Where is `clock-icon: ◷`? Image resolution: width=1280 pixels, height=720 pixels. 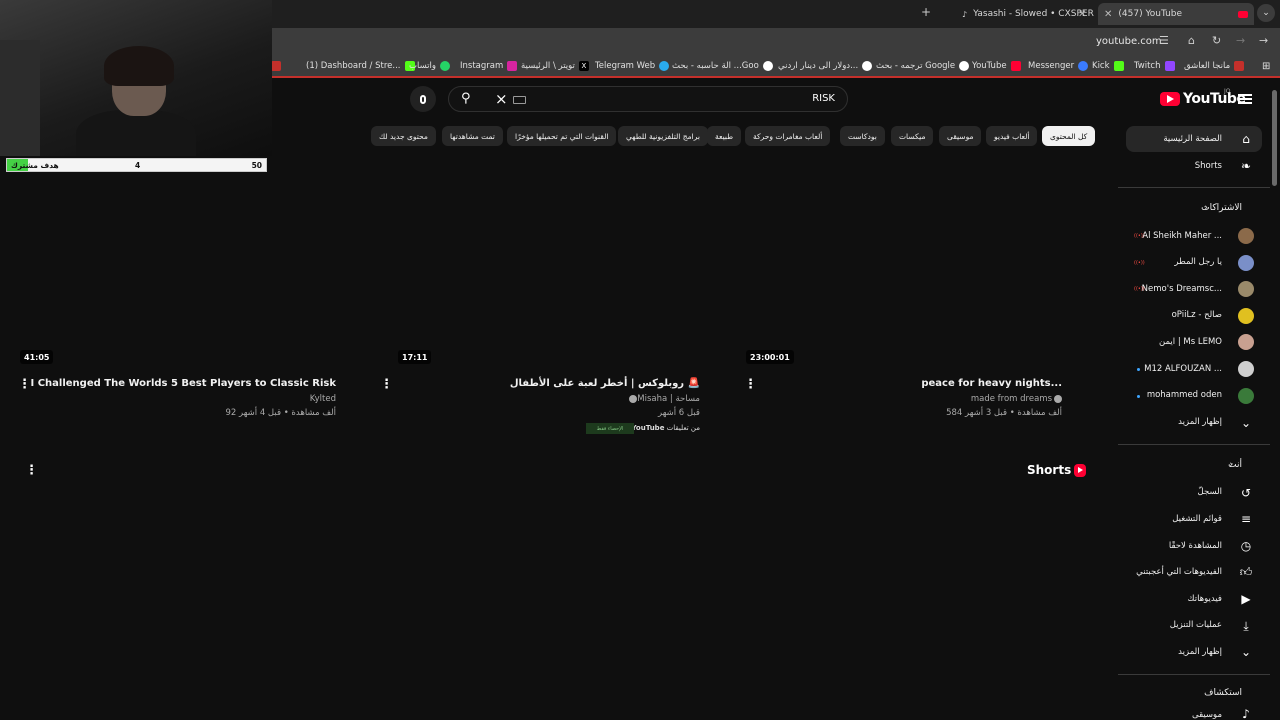 clock-icon: ◷ is located at coordinates (1246, 546).